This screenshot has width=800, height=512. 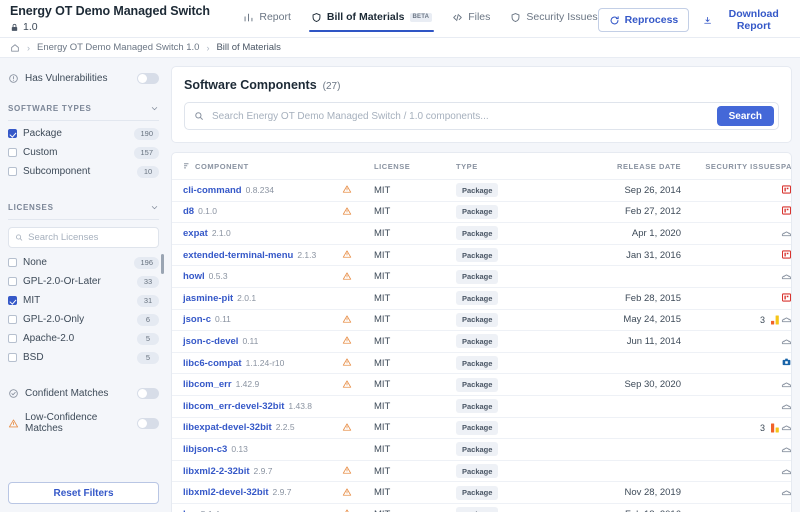 What do you see at coordinates (481, 233) in the screenshot?
I see `table-row: expat 2.1.0 MIT Package Apr 1, 2020` at bounding box center [481, 233].